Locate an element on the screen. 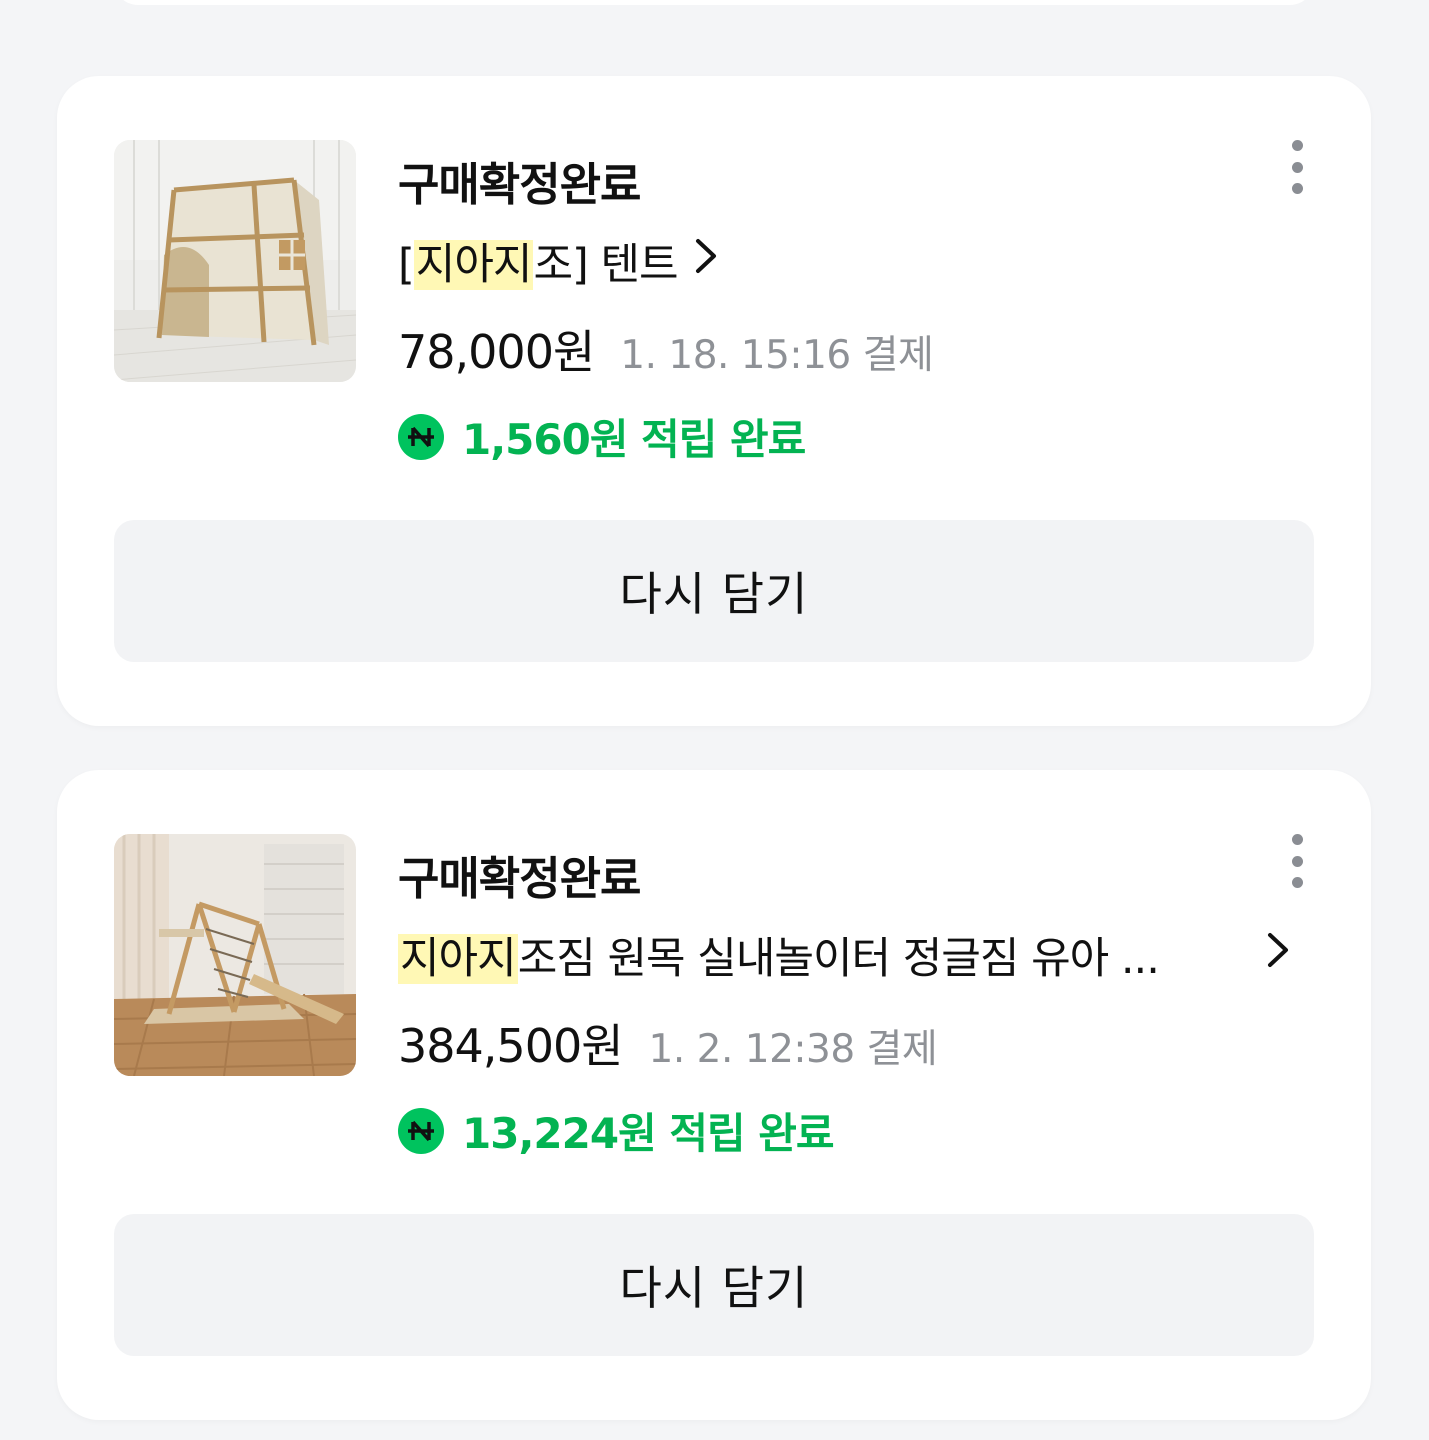 The image size is (1429, 1440). product-title-link: [지아지조] 텐트 is located at coordinates (558, 261).